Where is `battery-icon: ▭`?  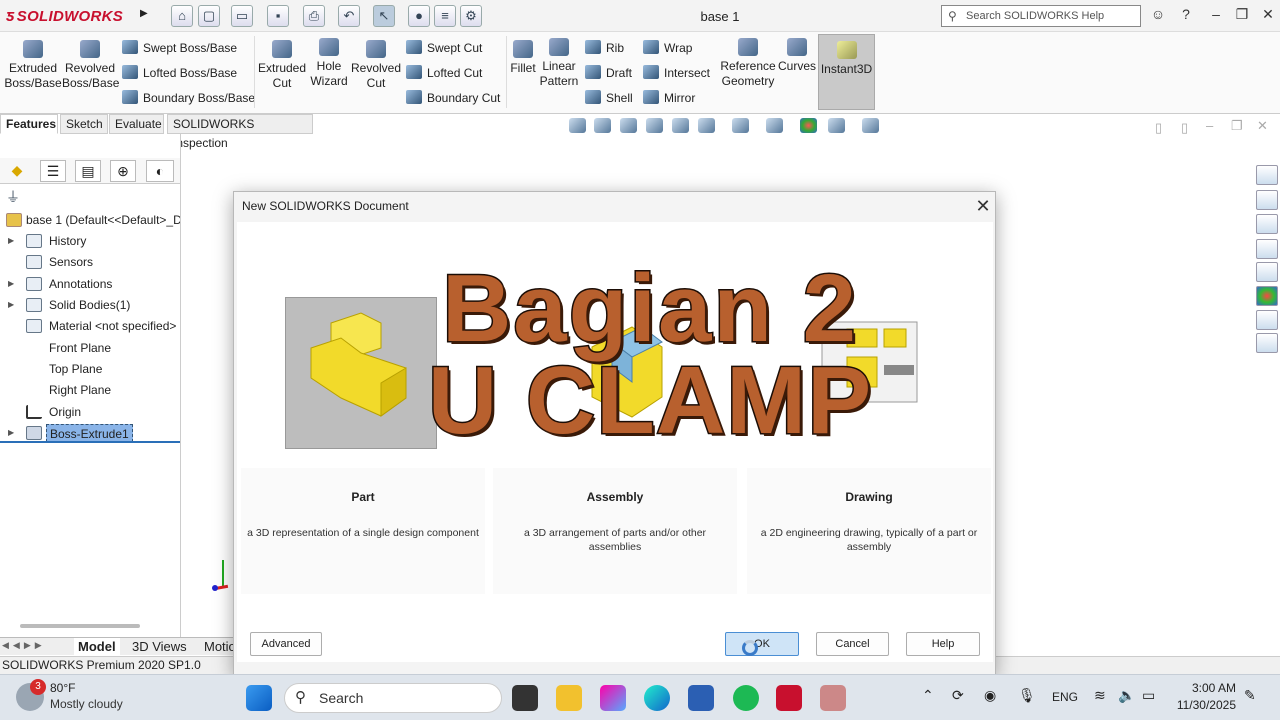
battery-icon: ▭ is located at coordinates (1148, 695).